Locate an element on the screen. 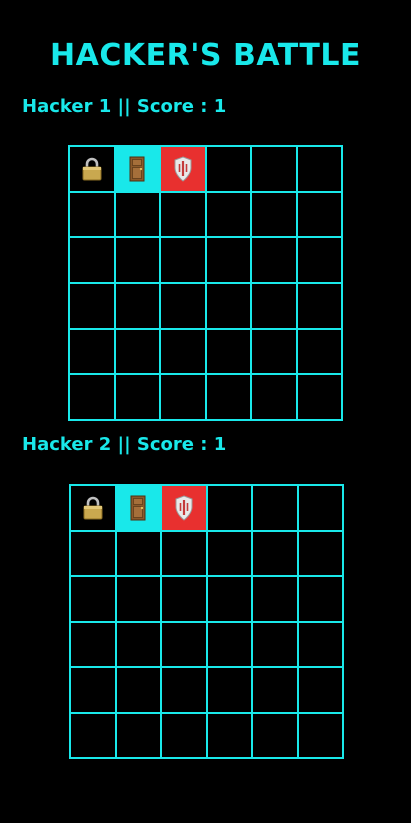 The width and height of the screenshot is (411, 823). game-title: HACKER'S BATTLE is located at coordinates (205, 55).